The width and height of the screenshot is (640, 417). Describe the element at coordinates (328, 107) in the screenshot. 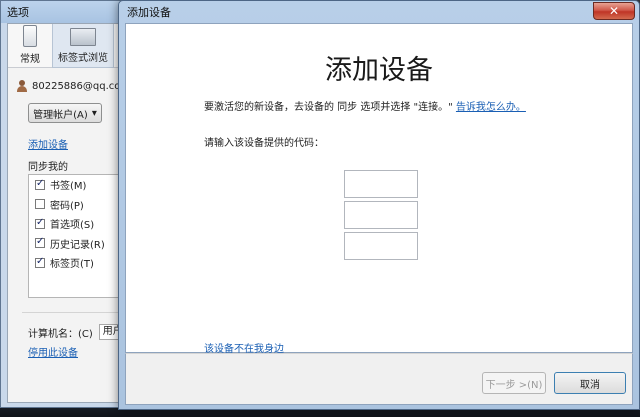

I see `instruction: 要激活您的新设备，去设备的 同步 选项并选择 "连接。"` at that location.